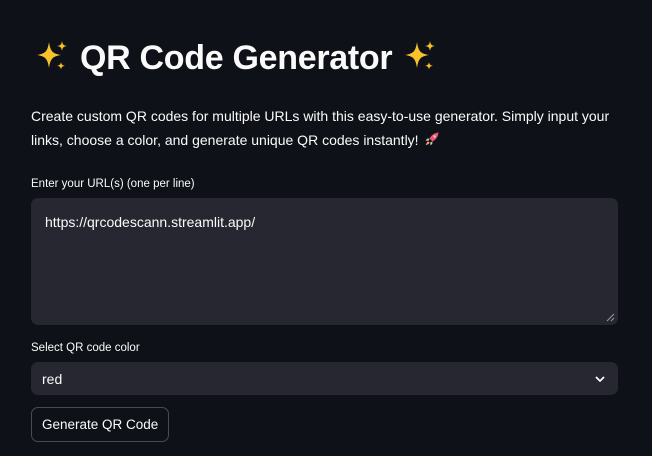 The image size is (652, 456). What do you see at coordinates (113, 184) in the screenshot?
I see `url-input-label: Enter your URL(s) (one per line)` at bounding box center [113, 184].